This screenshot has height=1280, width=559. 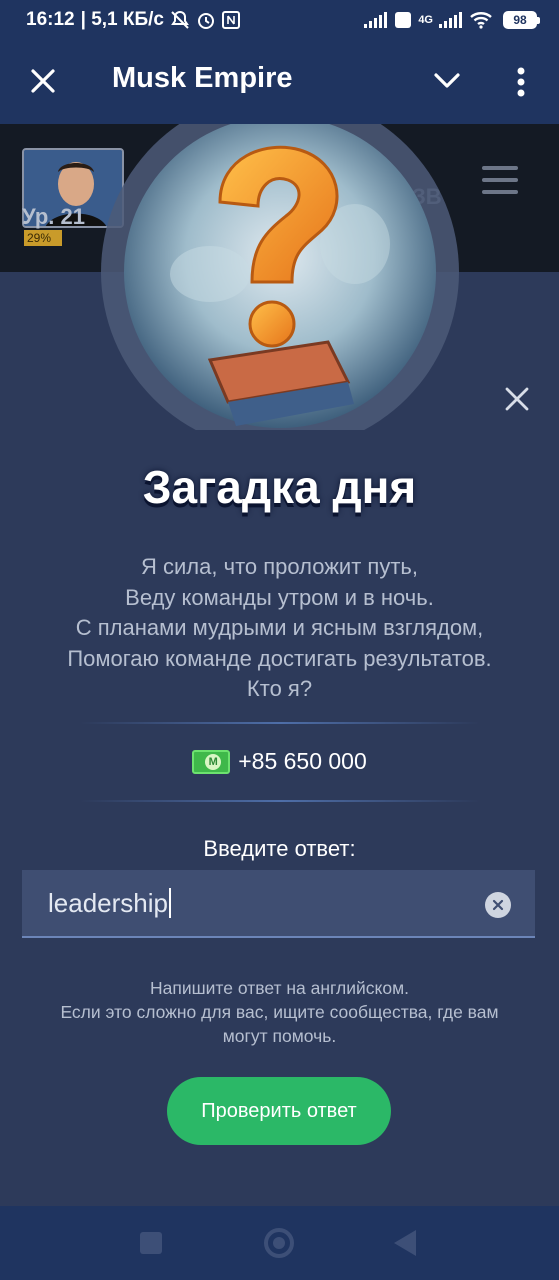 What do you see at coordinates (50, 19) in the screenshot?
I see `status-time: 16:12` at bounding box center [50, 19].